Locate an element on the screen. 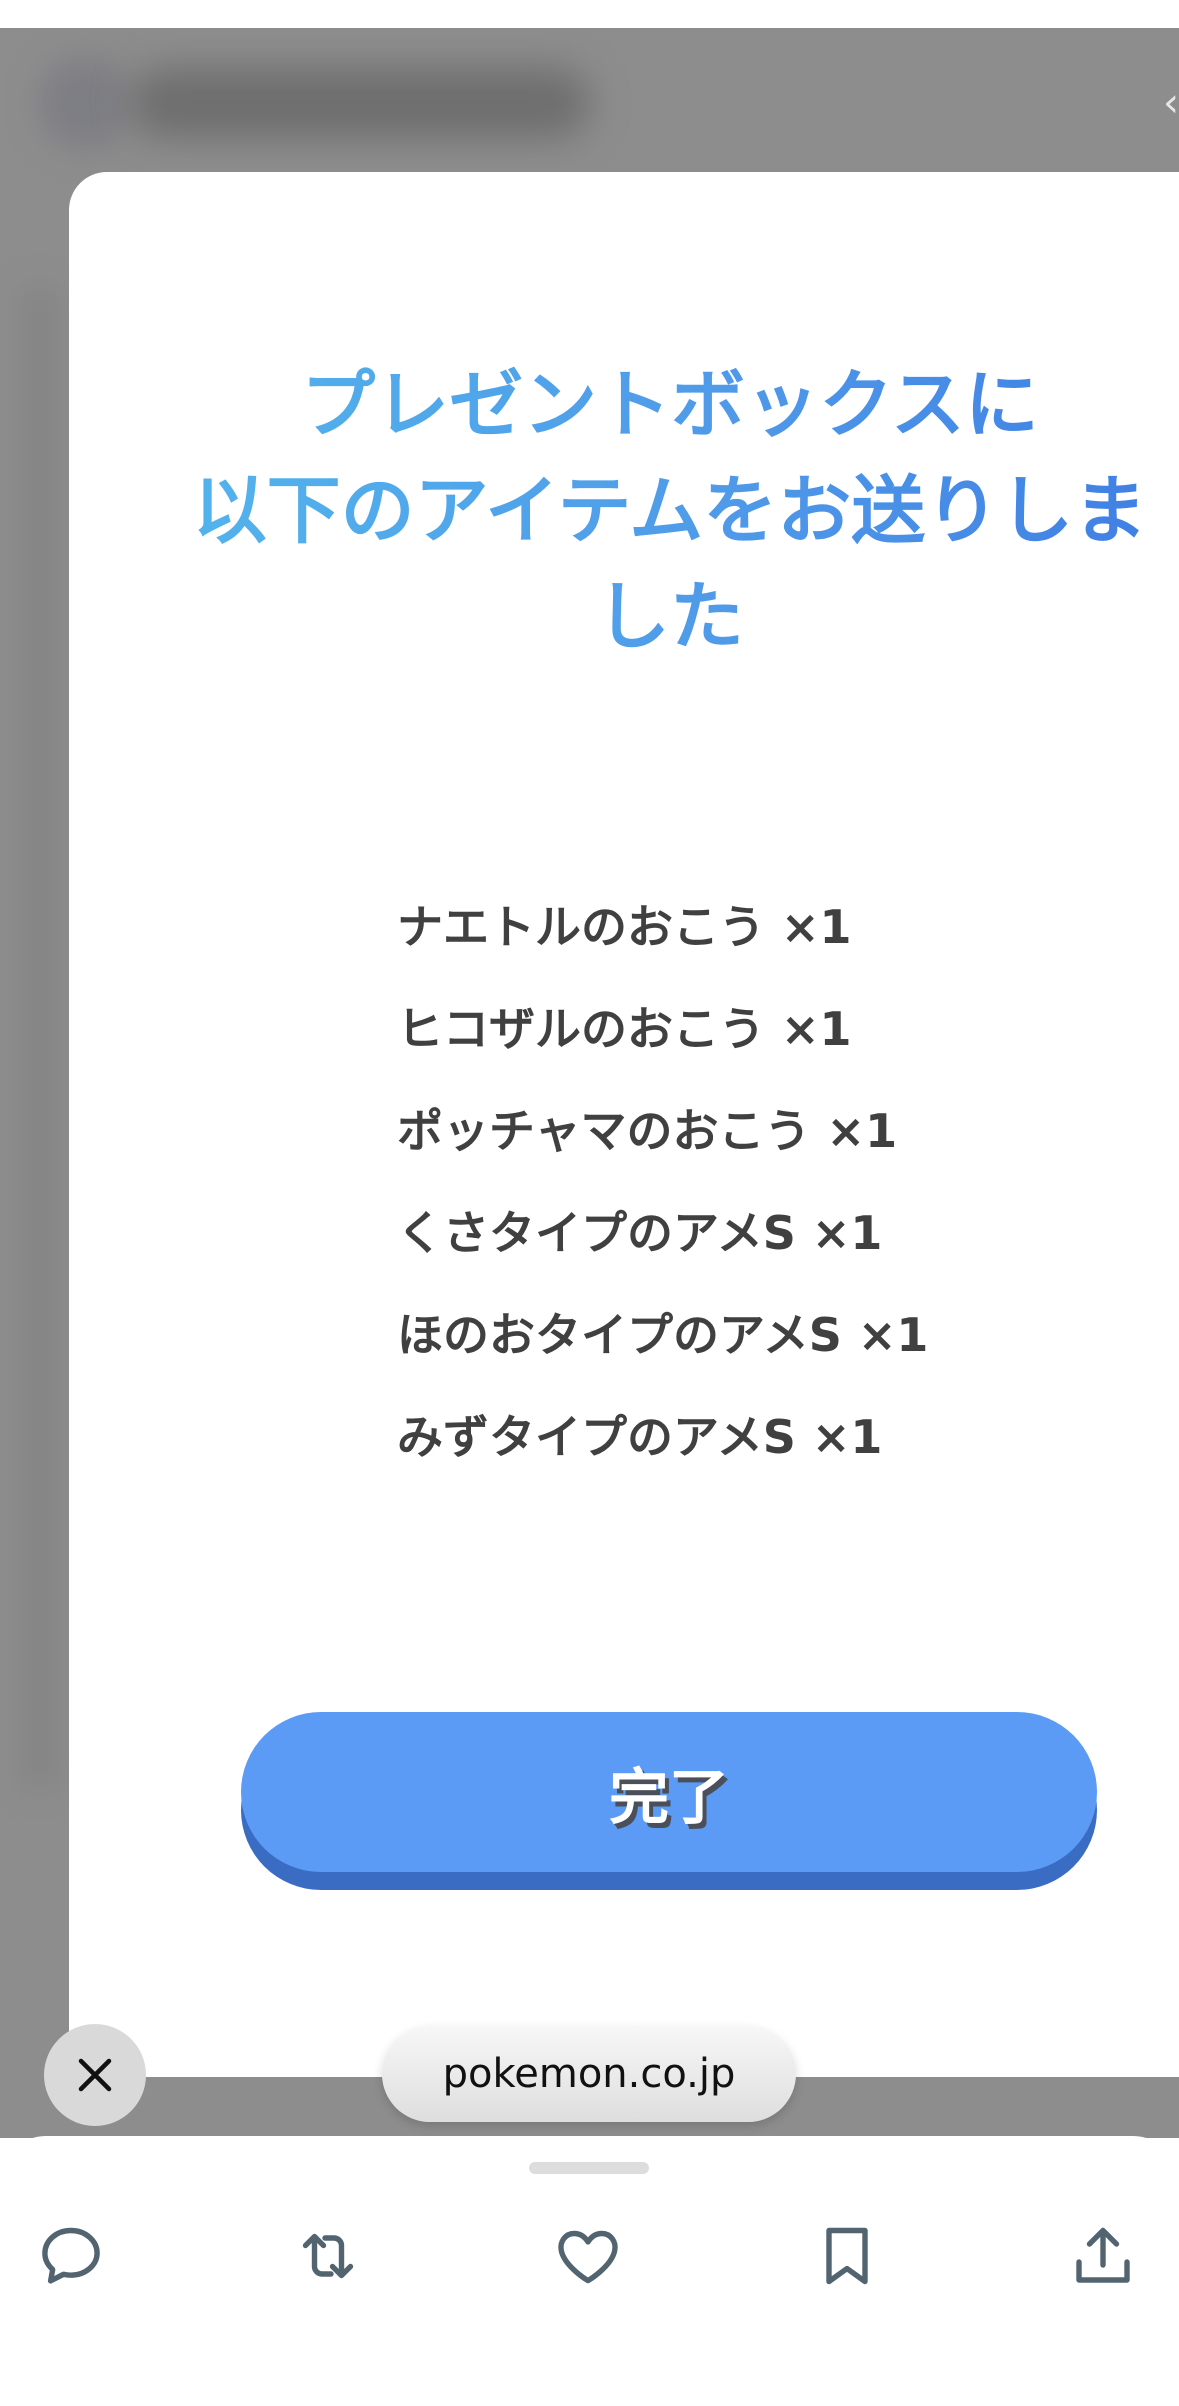 Image resolution: width=1179 pixels, height=2406 pixels. repost-icon is located at coordinates (328, 2256).